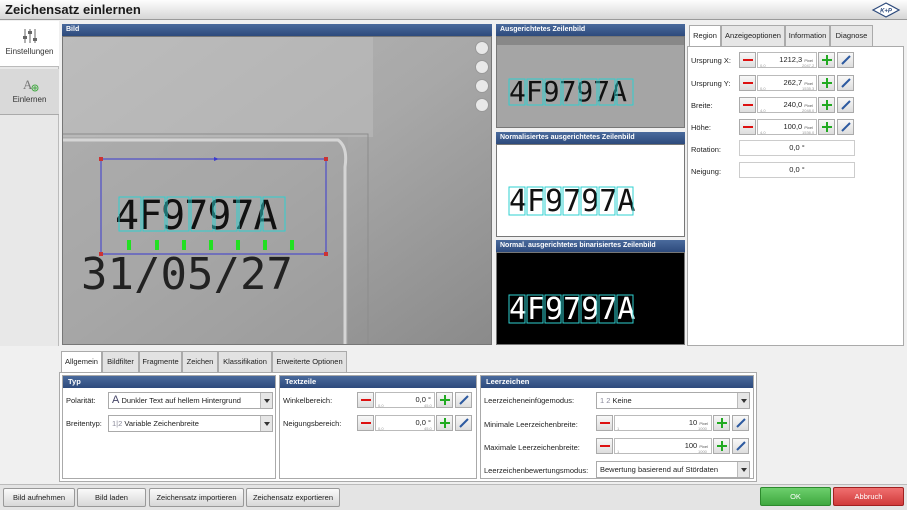 The width and height of the screenshot is (907, 510). I want to click on space-mode-label: Leerzeicheneinfügemodus:, so click(529, 400).